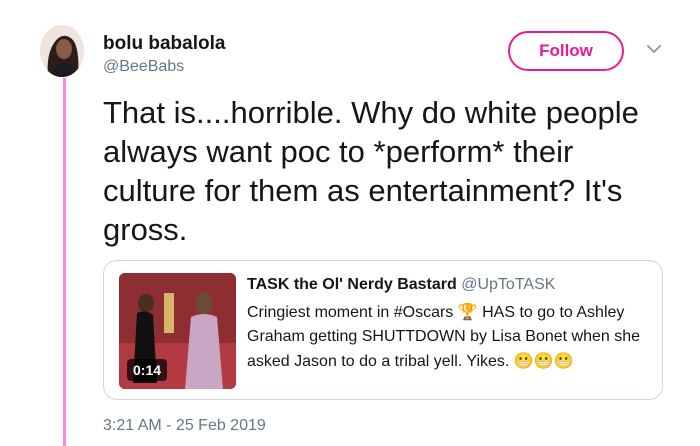  I want to click on grimace-emojis: 😬😬😬, so click(543, 360).